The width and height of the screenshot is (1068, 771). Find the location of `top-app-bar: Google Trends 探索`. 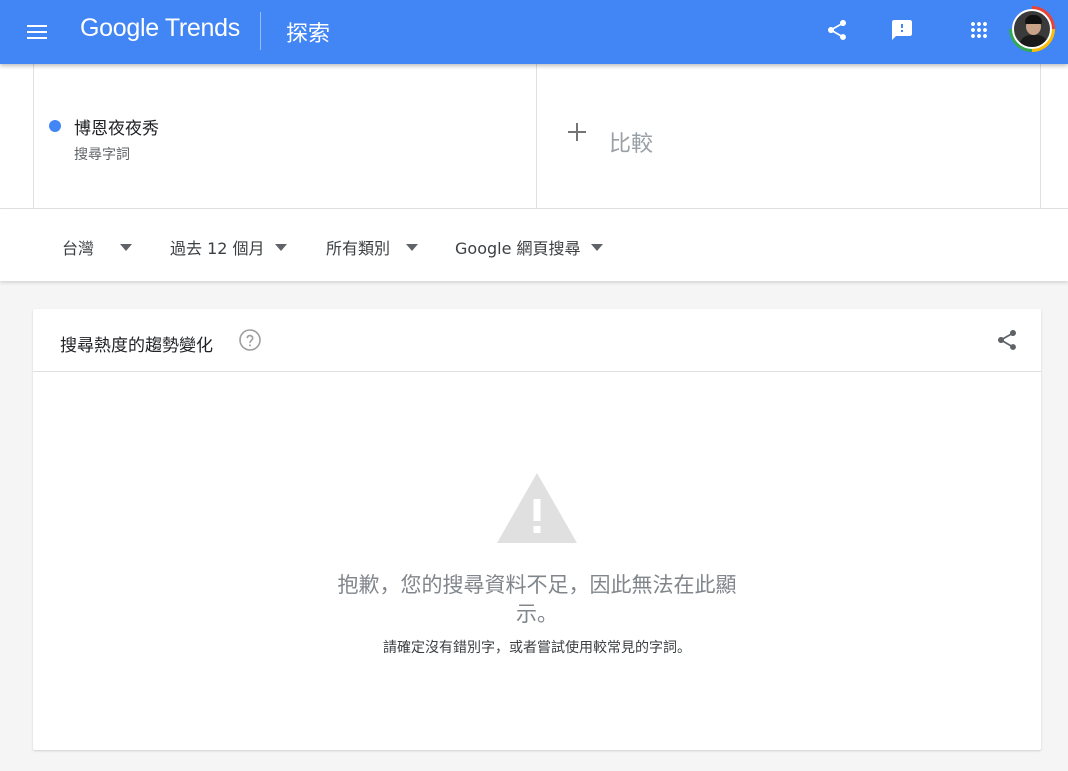

top-app-bar: Google Trends 探索 is located at coordinates (534, 32).